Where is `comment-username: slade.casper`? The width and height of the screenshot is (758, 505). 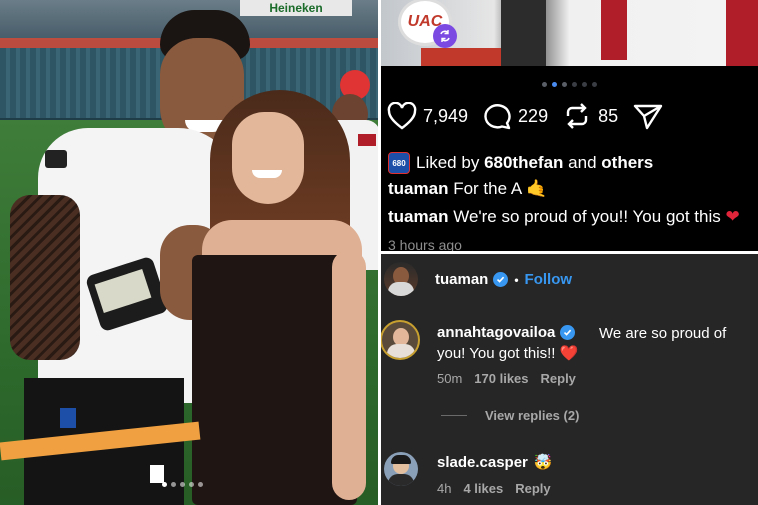 comment-username: slade.casper is located at coordinates (482, 462).